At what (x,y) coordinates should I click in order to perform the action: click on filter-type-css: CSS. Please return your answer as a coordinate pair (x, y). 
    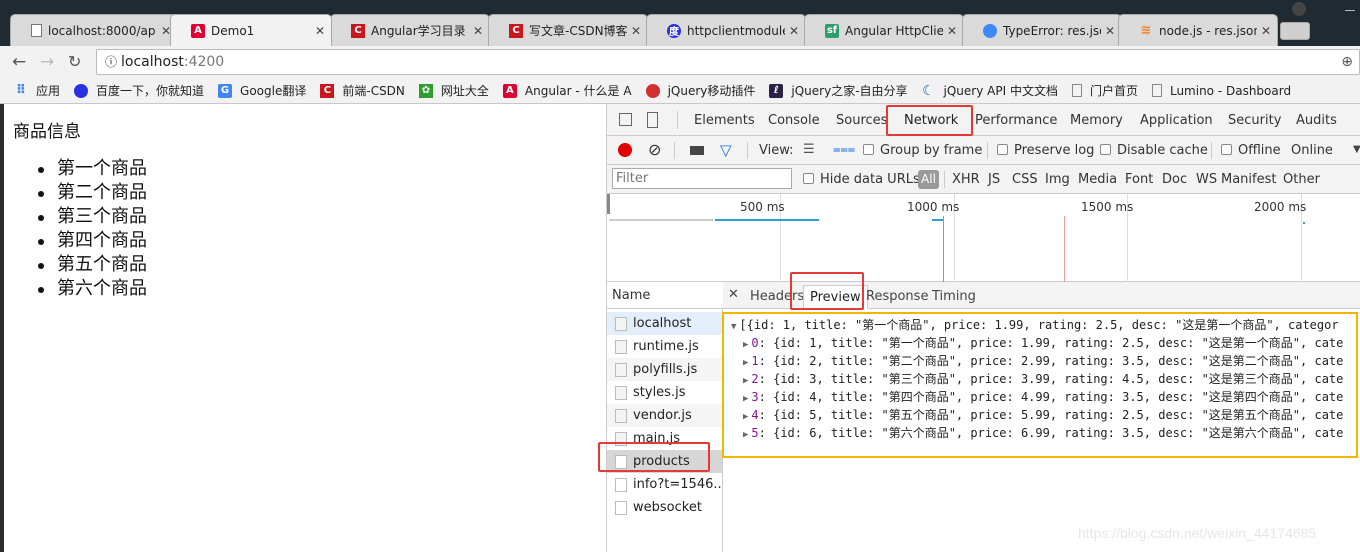
    Looking at the image, I should click on (1025, 179).